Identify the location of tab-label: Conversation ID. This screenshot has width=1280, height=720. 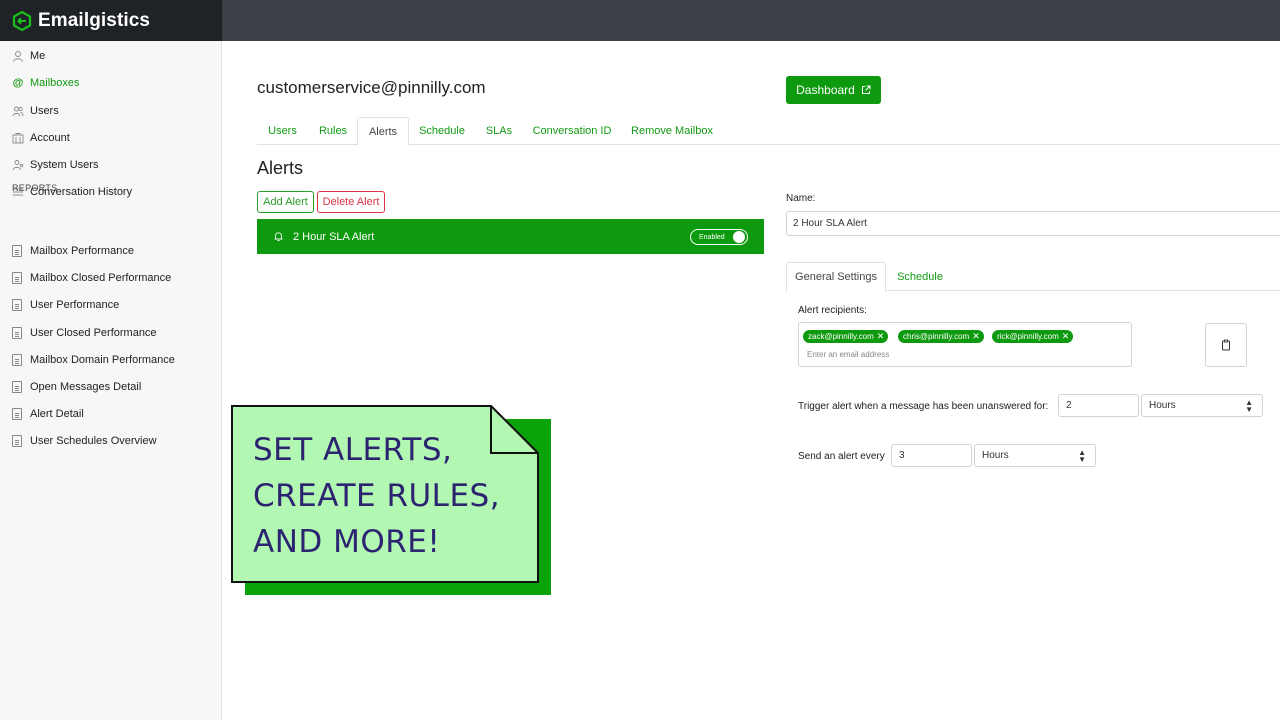
(572, 131).